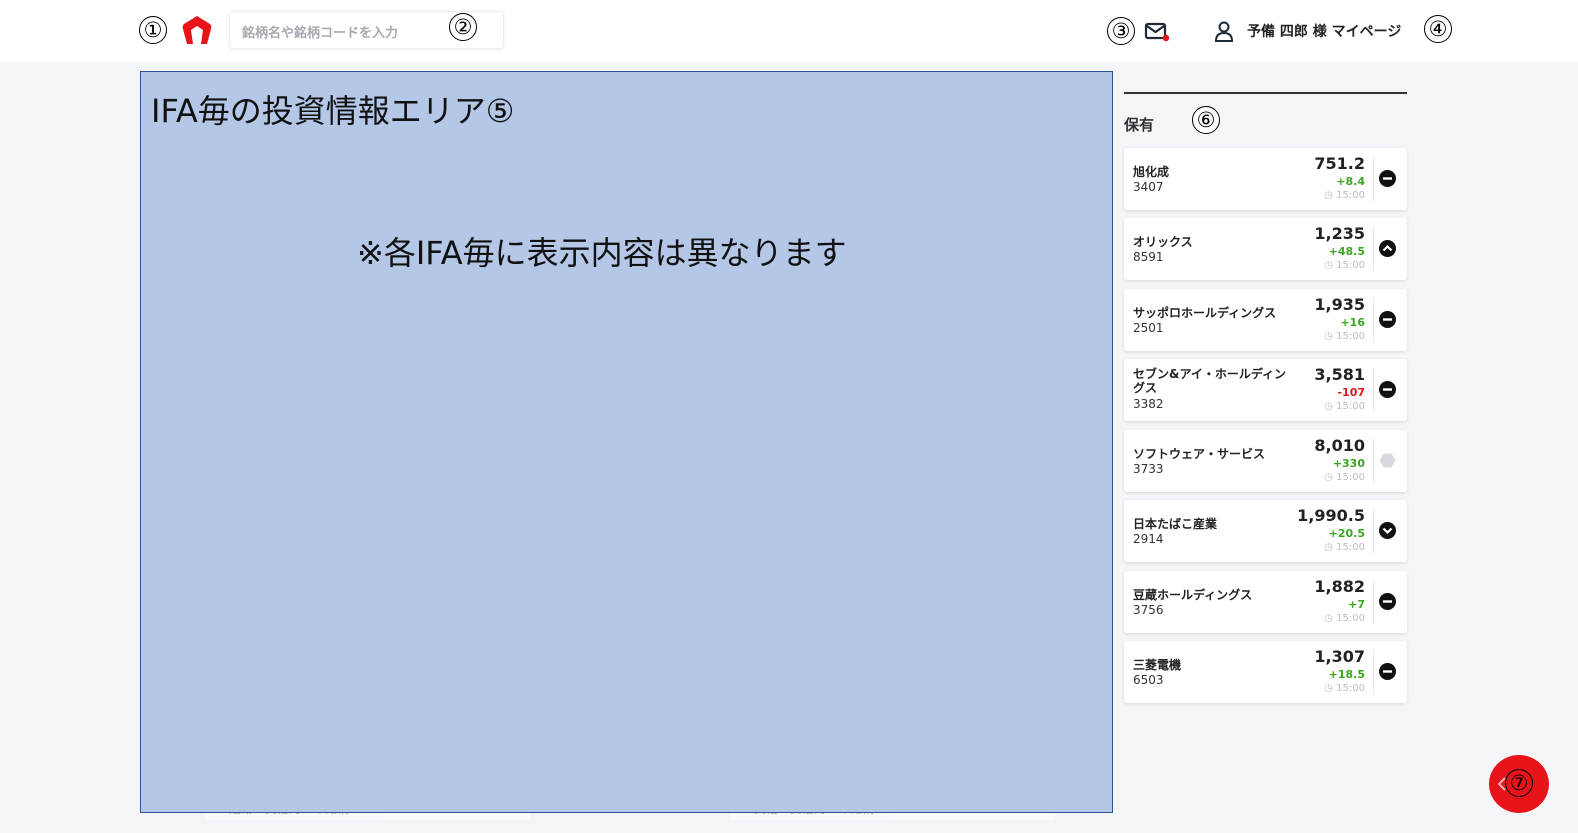 This screenshot has width=1578, height=833. I want to click on stock-name: 三菱電機, so click(1157, 665).